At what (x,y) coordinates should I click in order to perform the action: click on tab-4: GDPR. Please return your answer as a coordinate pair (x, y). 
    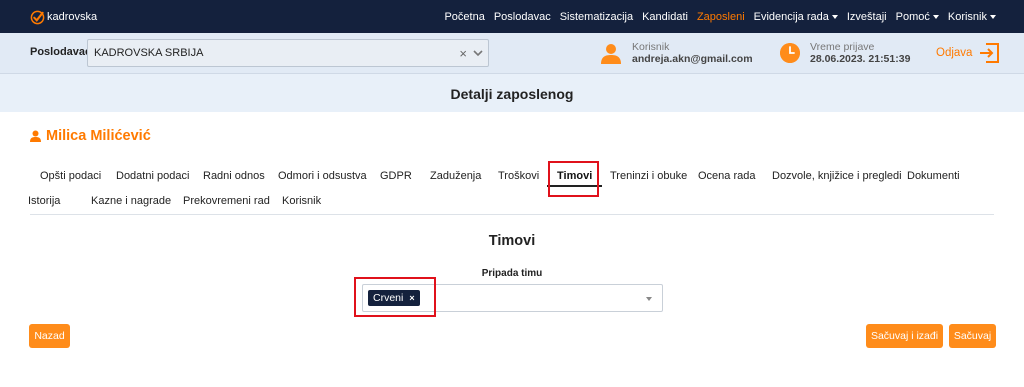
    Looking at the image, I should click on (396, 176).